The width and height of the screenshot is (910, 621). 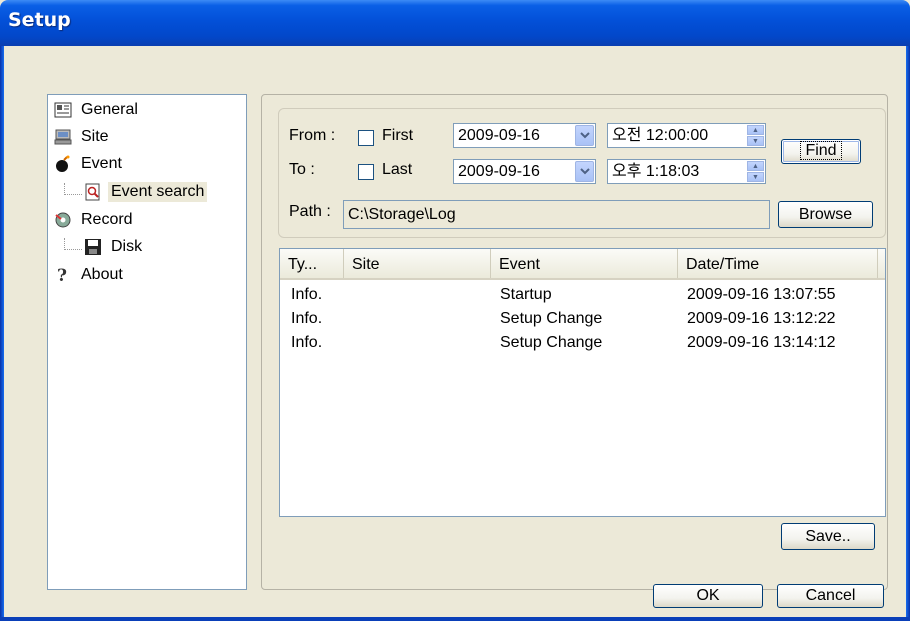 I want to click on path-field: C:\Storage\Log, so click(x=556, y=214).